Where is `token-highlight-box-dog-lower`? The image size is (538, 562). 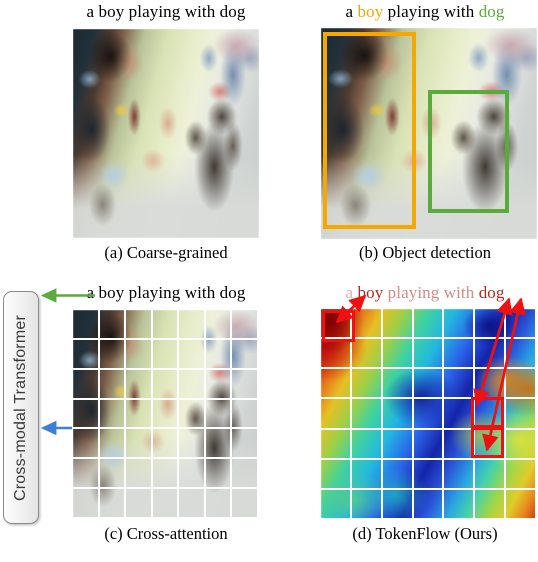 token-highlight-box-dog-lower is located at coordinates (487, 442).